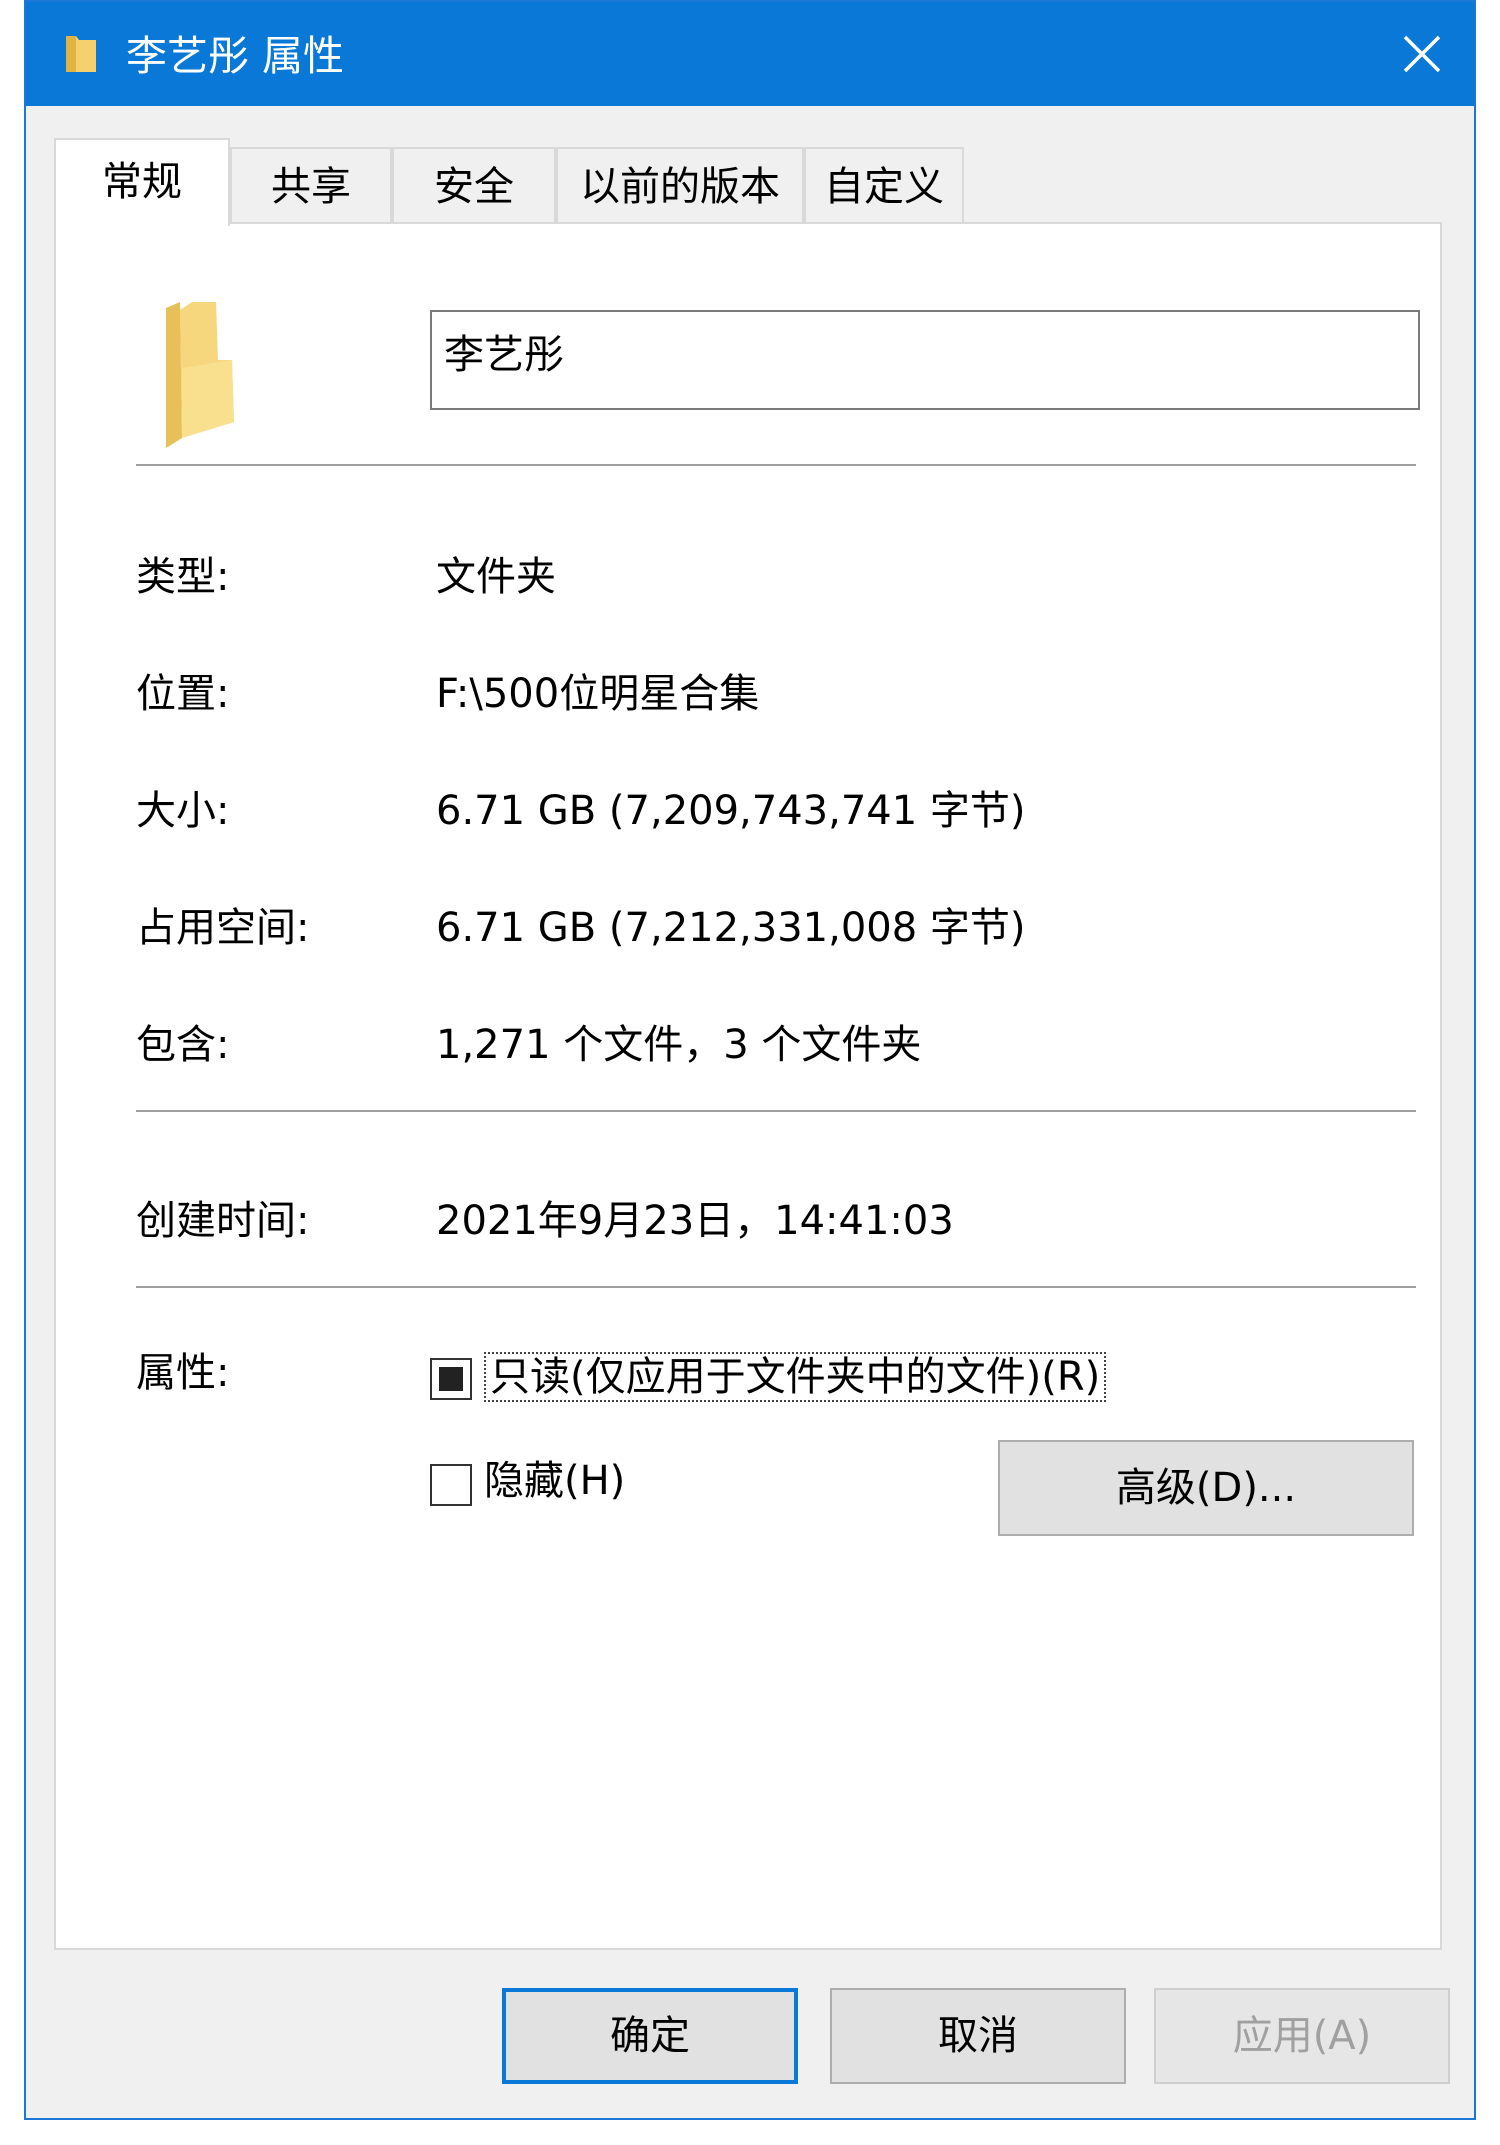  Describe the element at coordinates (598, 694) in the screenshot. I see `location-value: F:\500位明星合集` at that location.